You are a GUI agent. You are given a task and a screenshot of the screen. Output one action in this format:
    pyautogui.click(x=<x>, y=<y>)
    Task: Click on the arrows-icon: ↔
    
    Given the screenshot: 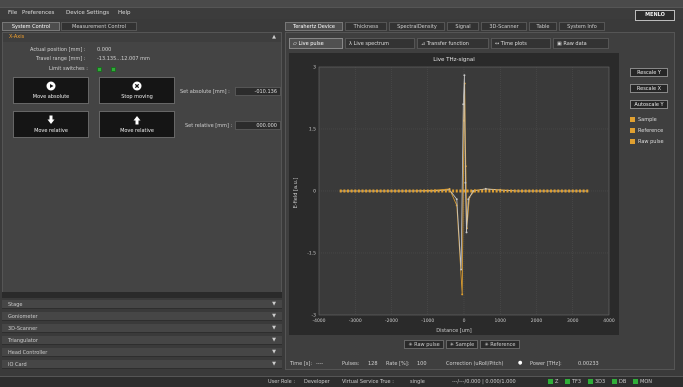 What is the action you would take?
    pyautogui.click(x=497, y=44)
    